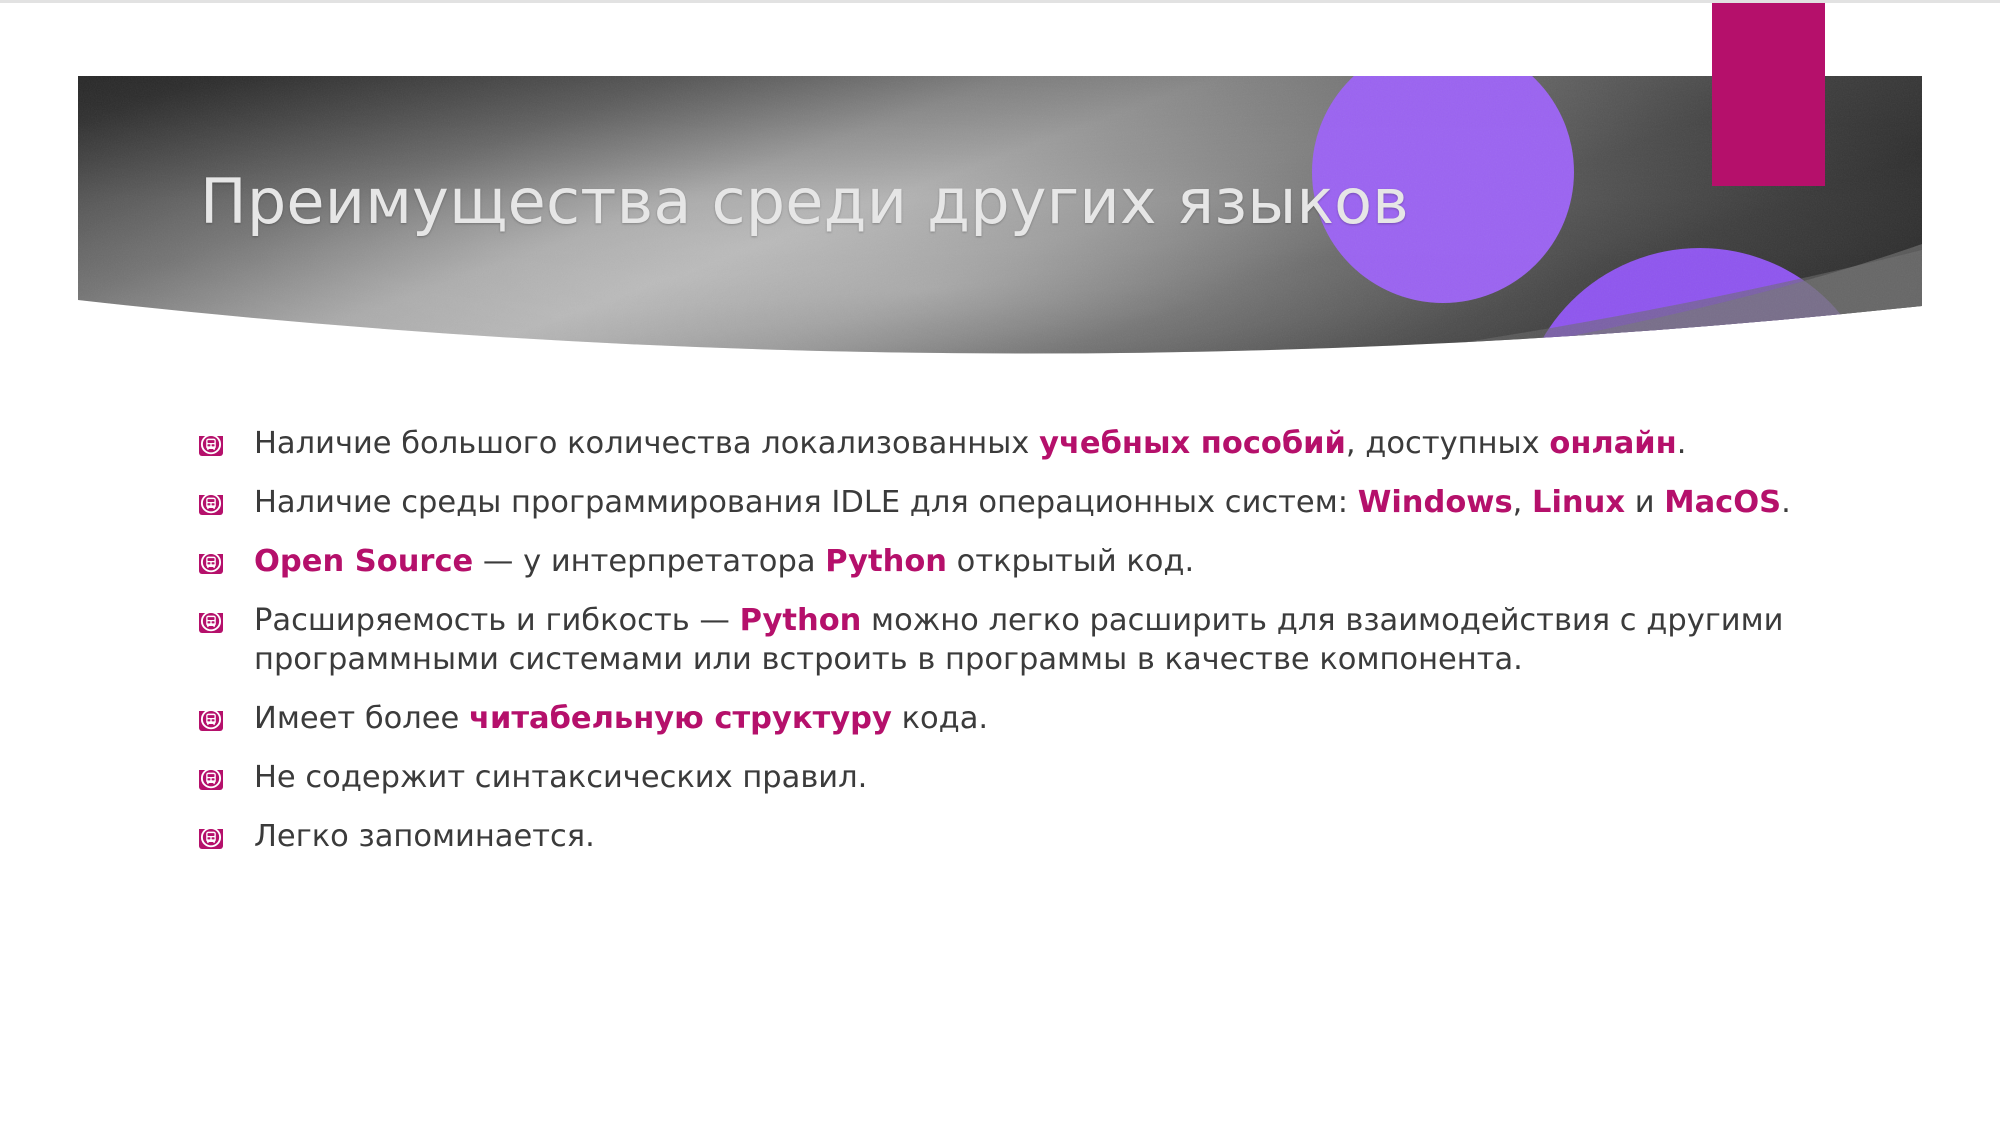 The image size is (2000, 1125). I want to click on bullet-text: Легко запоминается., so click(1045, 836).